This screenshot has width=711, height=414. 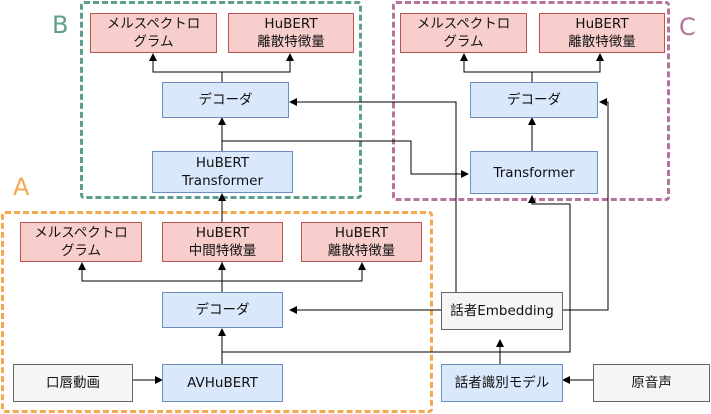 I want to click on b-mel-spectrogram-label: メルスペクトロ グラム, so click(x=153, y=33).